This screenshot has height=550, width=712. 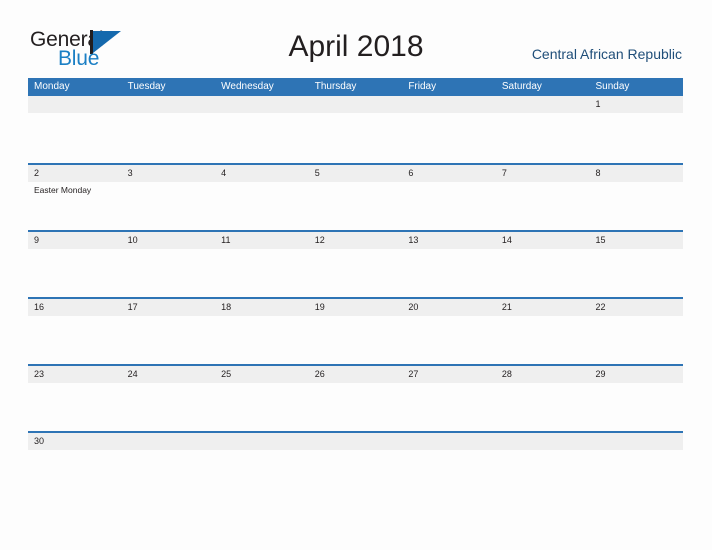 I want to click on day-number-23: 23, so click(x=75, y=374).